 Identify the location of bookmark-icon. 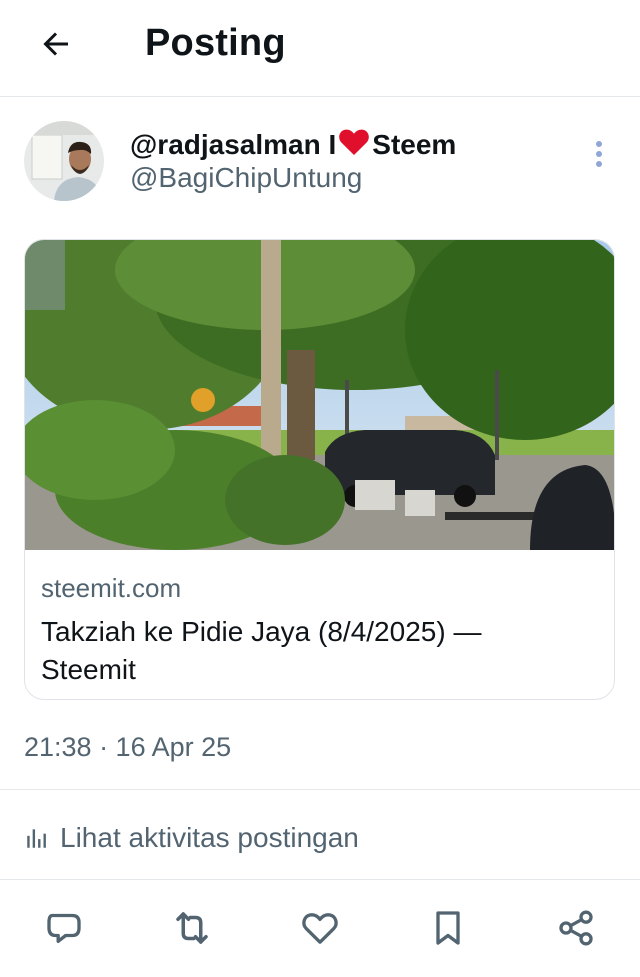
(448, 928).